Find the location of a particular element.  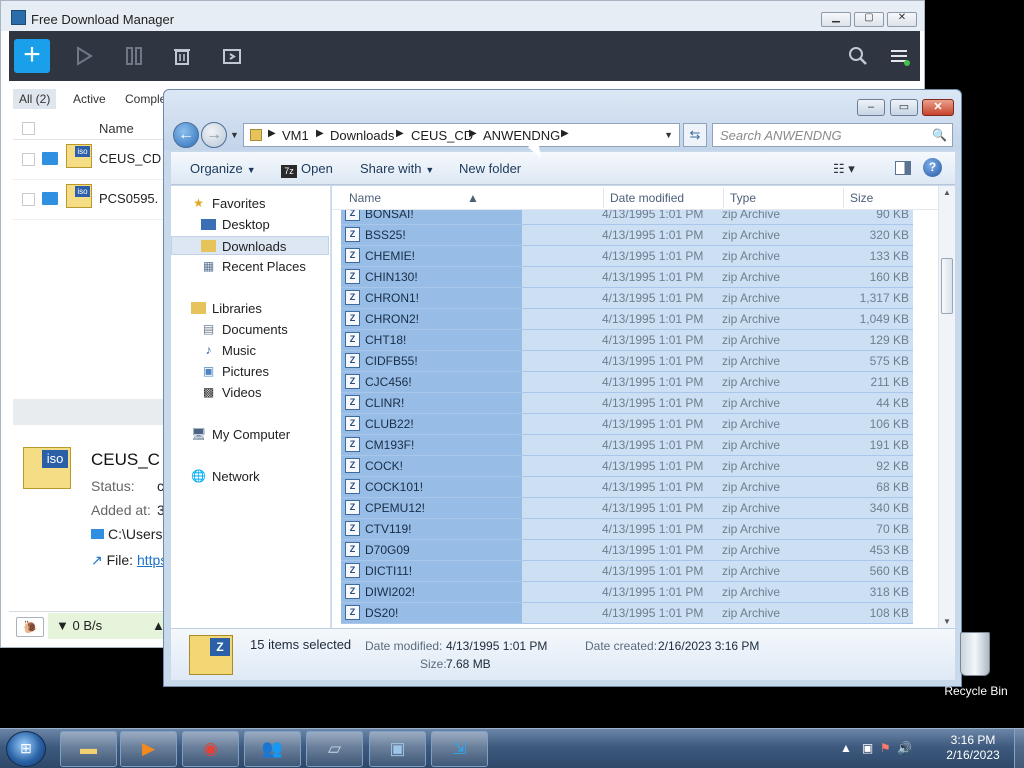

action-center-icon: ⚑ is located at coordinates (885, 748).